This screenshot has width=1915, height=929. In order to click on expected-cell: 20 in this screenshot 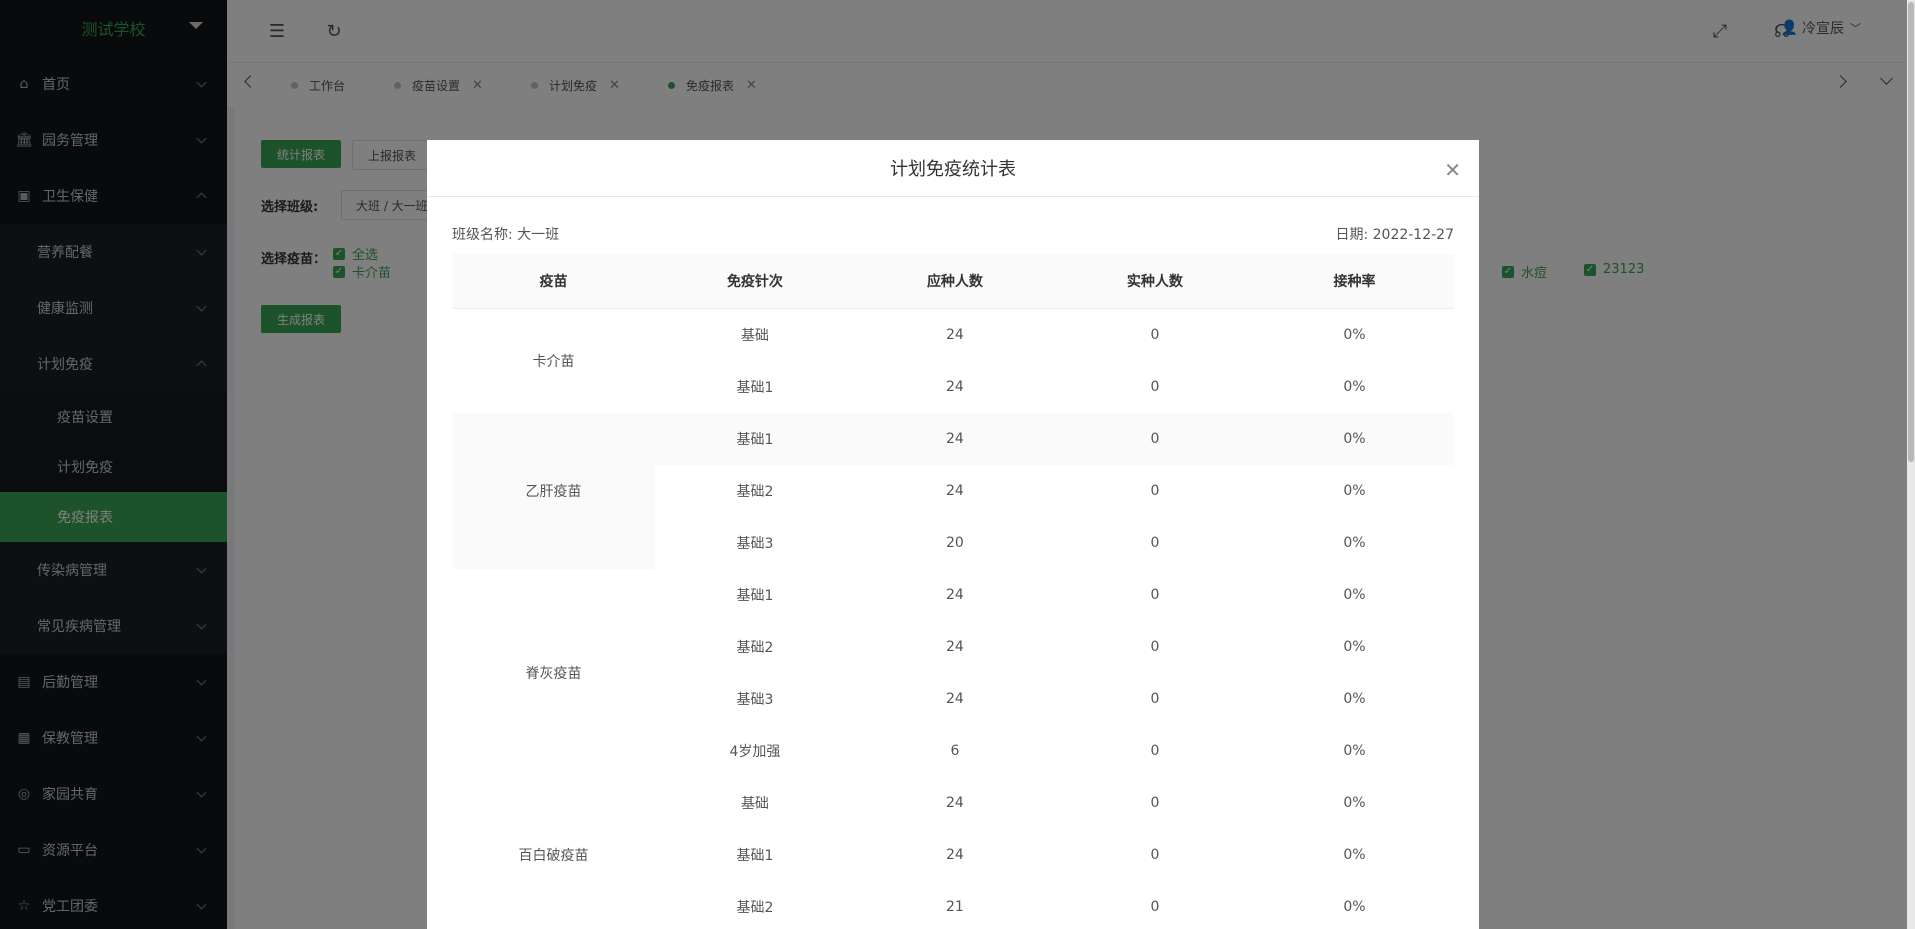, I will do `click(955, 543)`.